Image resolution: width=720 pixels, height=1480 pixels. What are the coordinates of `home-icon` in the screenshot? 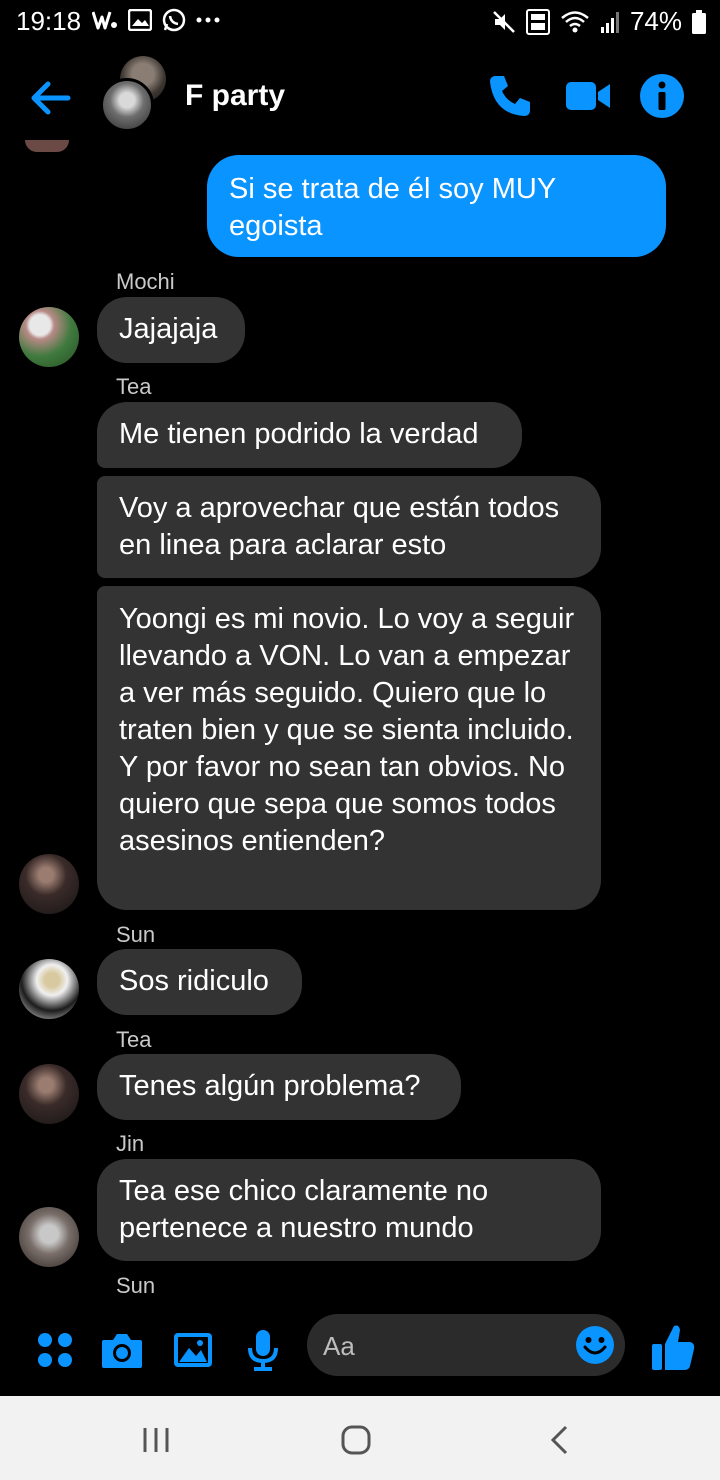 It's located at (356, 1440).